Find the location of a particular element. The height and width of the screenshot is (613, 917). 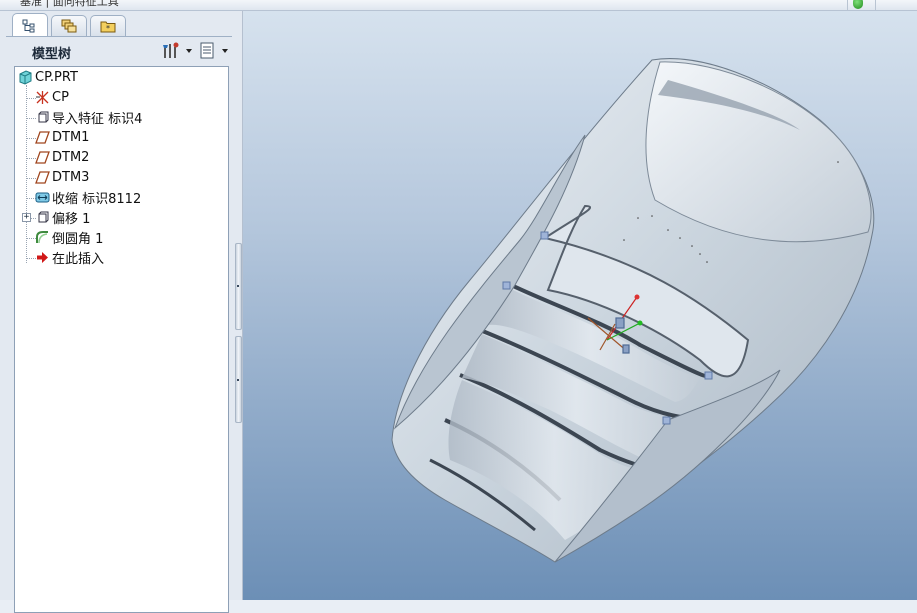

tab-layers is located at coordinates (69, 25).